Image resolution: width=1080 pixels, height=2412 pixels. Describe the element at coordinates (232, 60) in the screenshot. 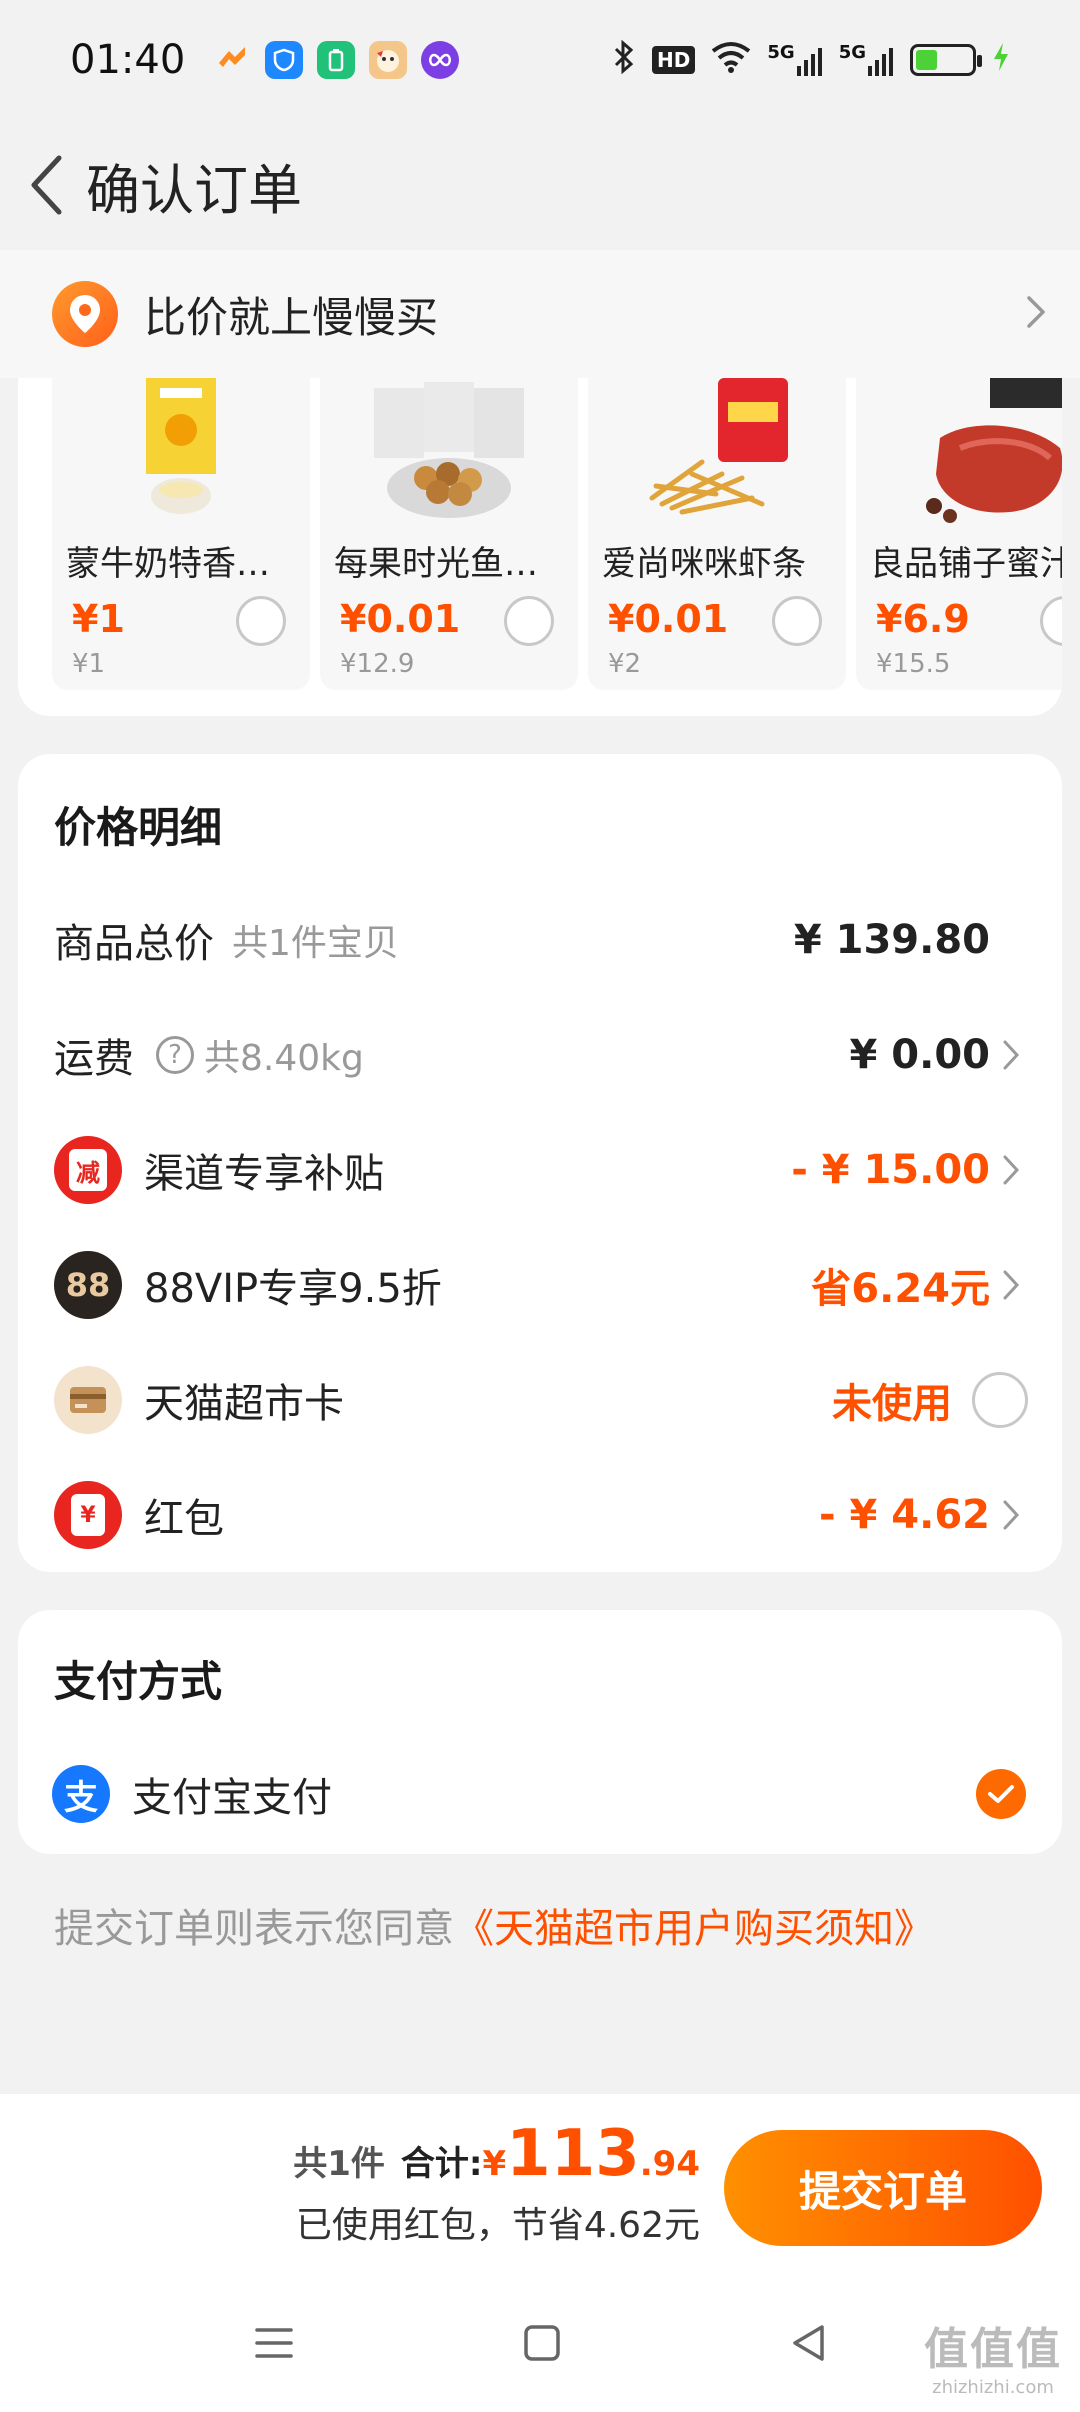

I see `app-notification-icon` at that location.